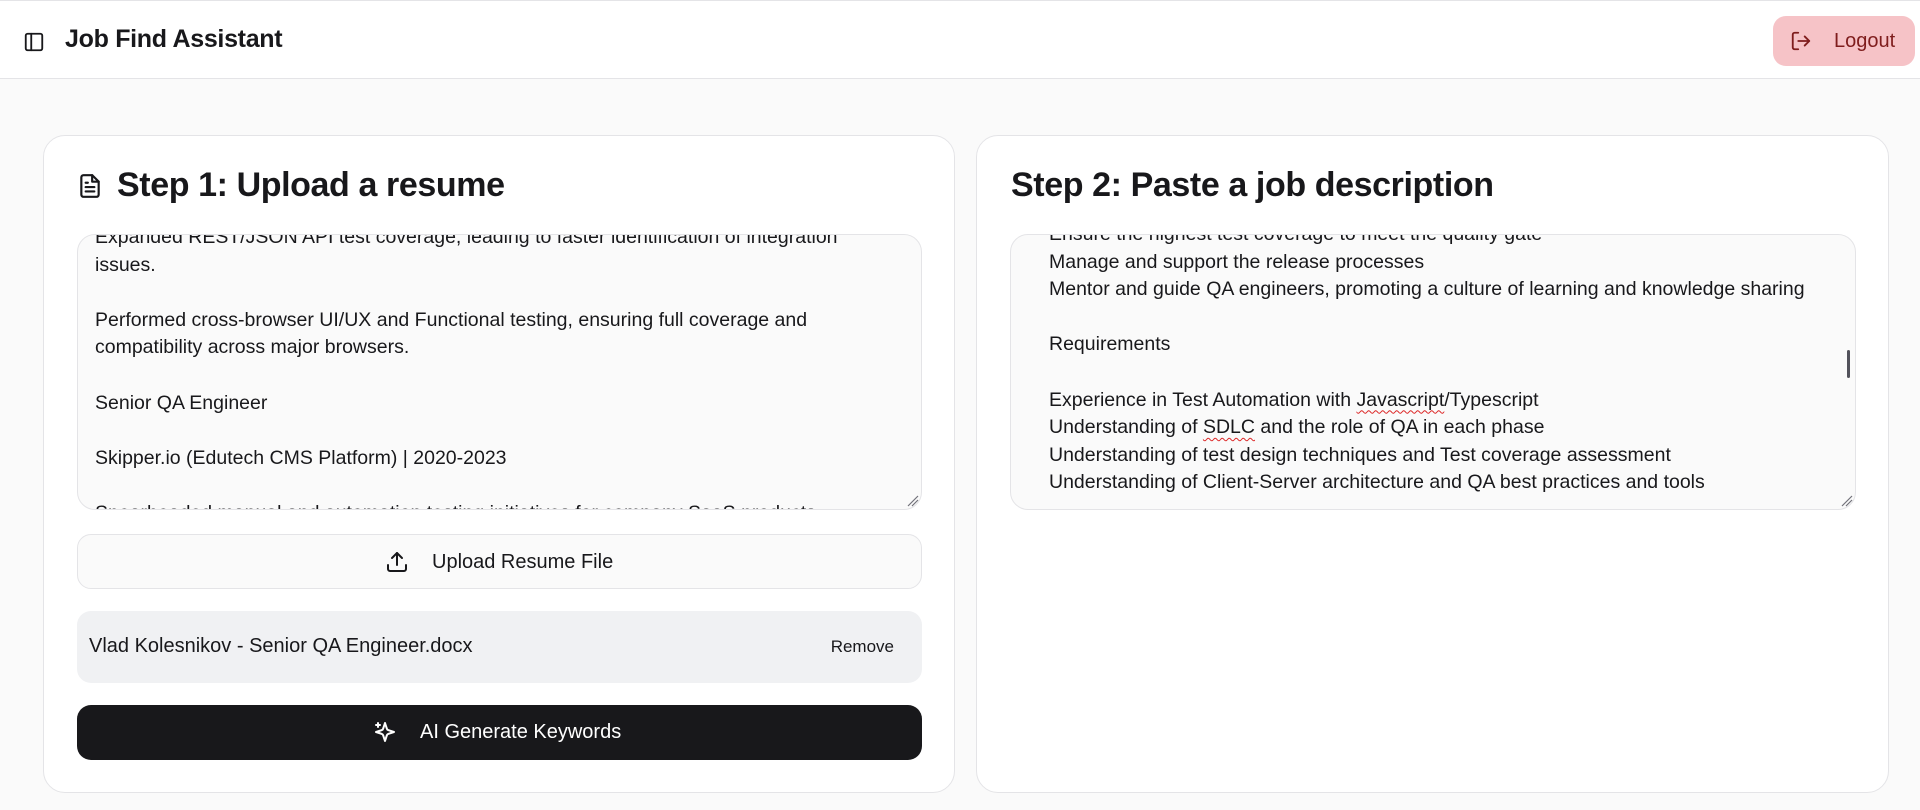  I want to click on app-header: Job Find Assistant Logout, so click(960, 39).